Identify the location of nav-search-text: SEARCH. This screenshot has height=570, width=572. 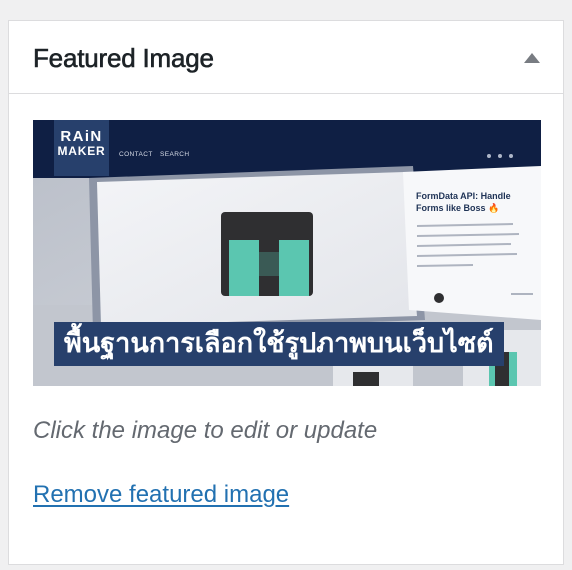
(175, 154).